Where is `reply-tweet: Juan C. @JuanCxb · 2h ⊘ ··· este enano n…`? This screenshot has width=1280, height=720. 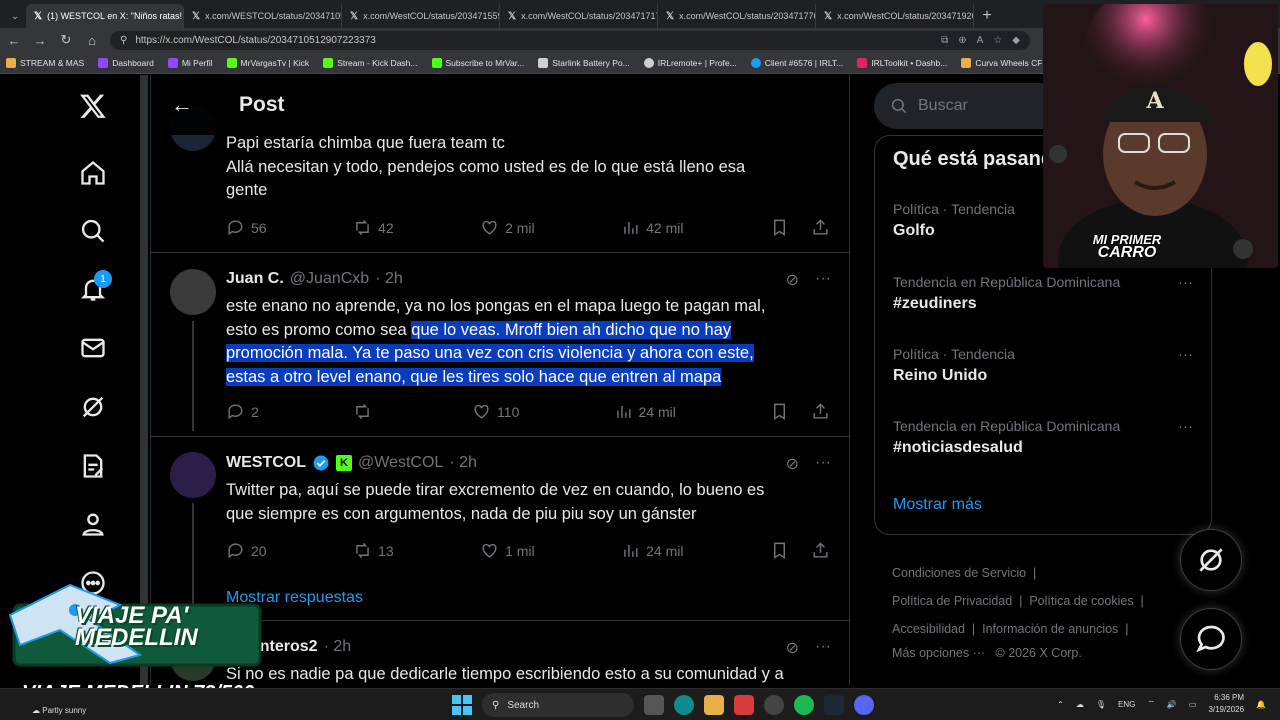
reply-tweet: Juan C. @JuanCxb · 2h ⊘ ··· este enano n… is located at coordinates (500, 345).